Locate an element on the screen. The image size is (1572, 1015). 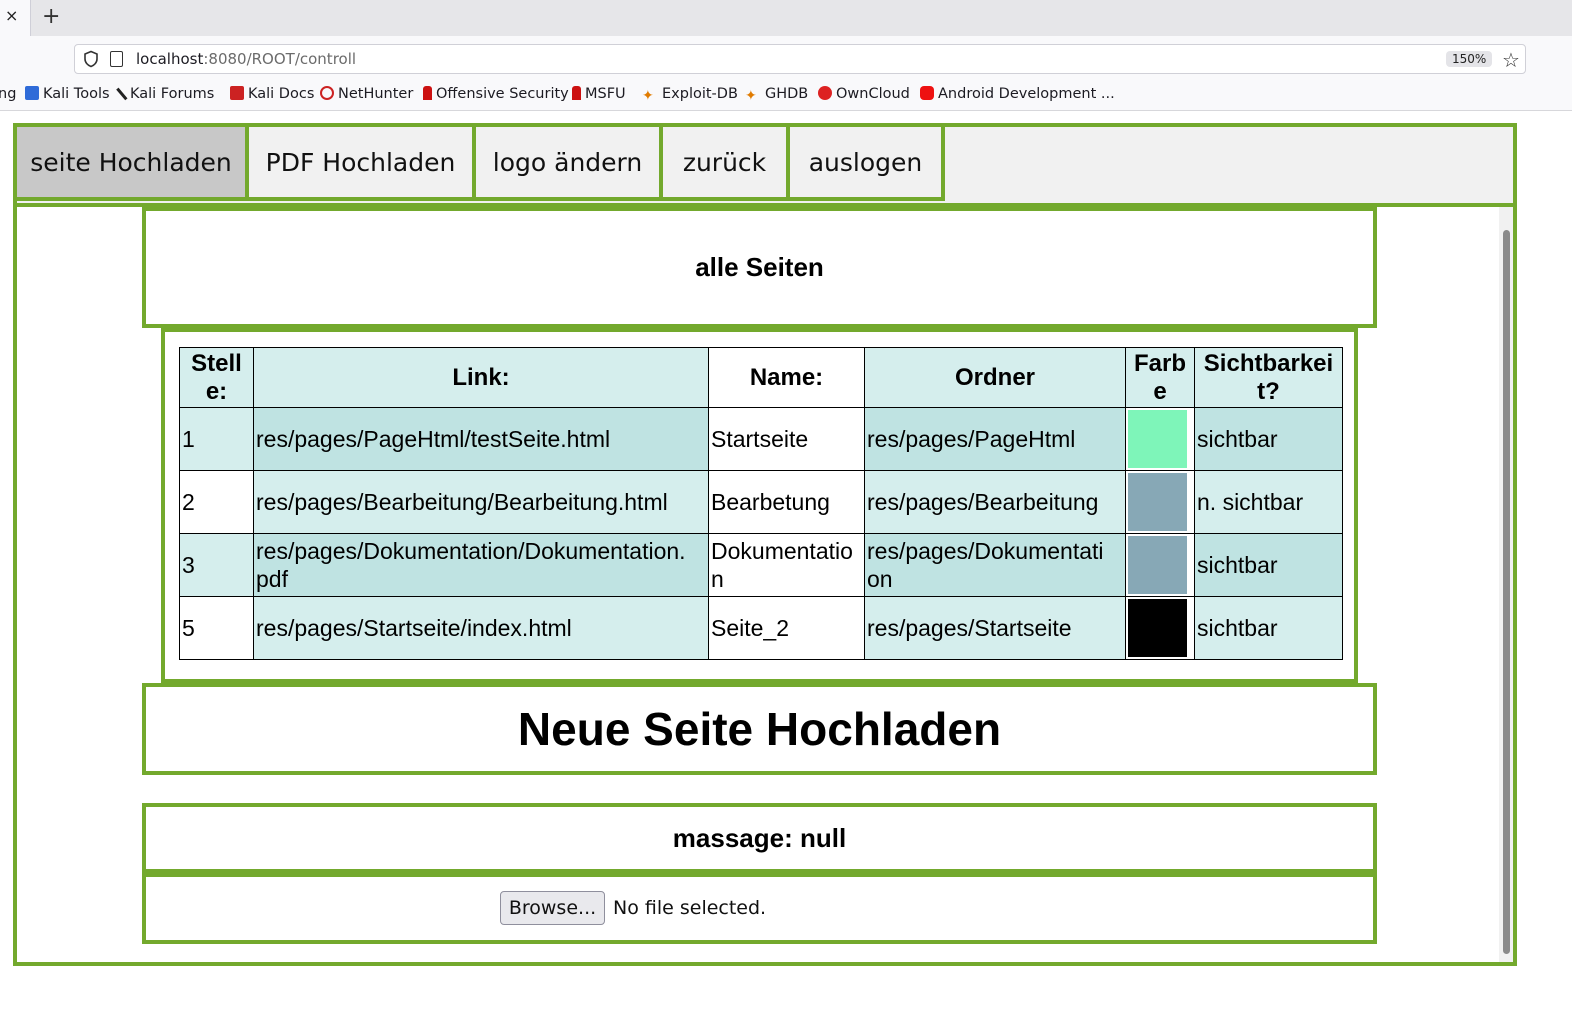
cell-stelle: 2 is located at coordinates (216, 502).